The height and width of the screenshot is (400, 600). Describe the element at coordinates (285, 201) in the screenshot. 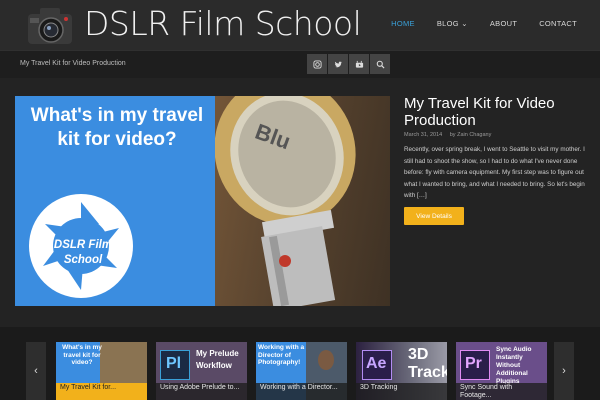

I see `microphone-illustration` at that location.